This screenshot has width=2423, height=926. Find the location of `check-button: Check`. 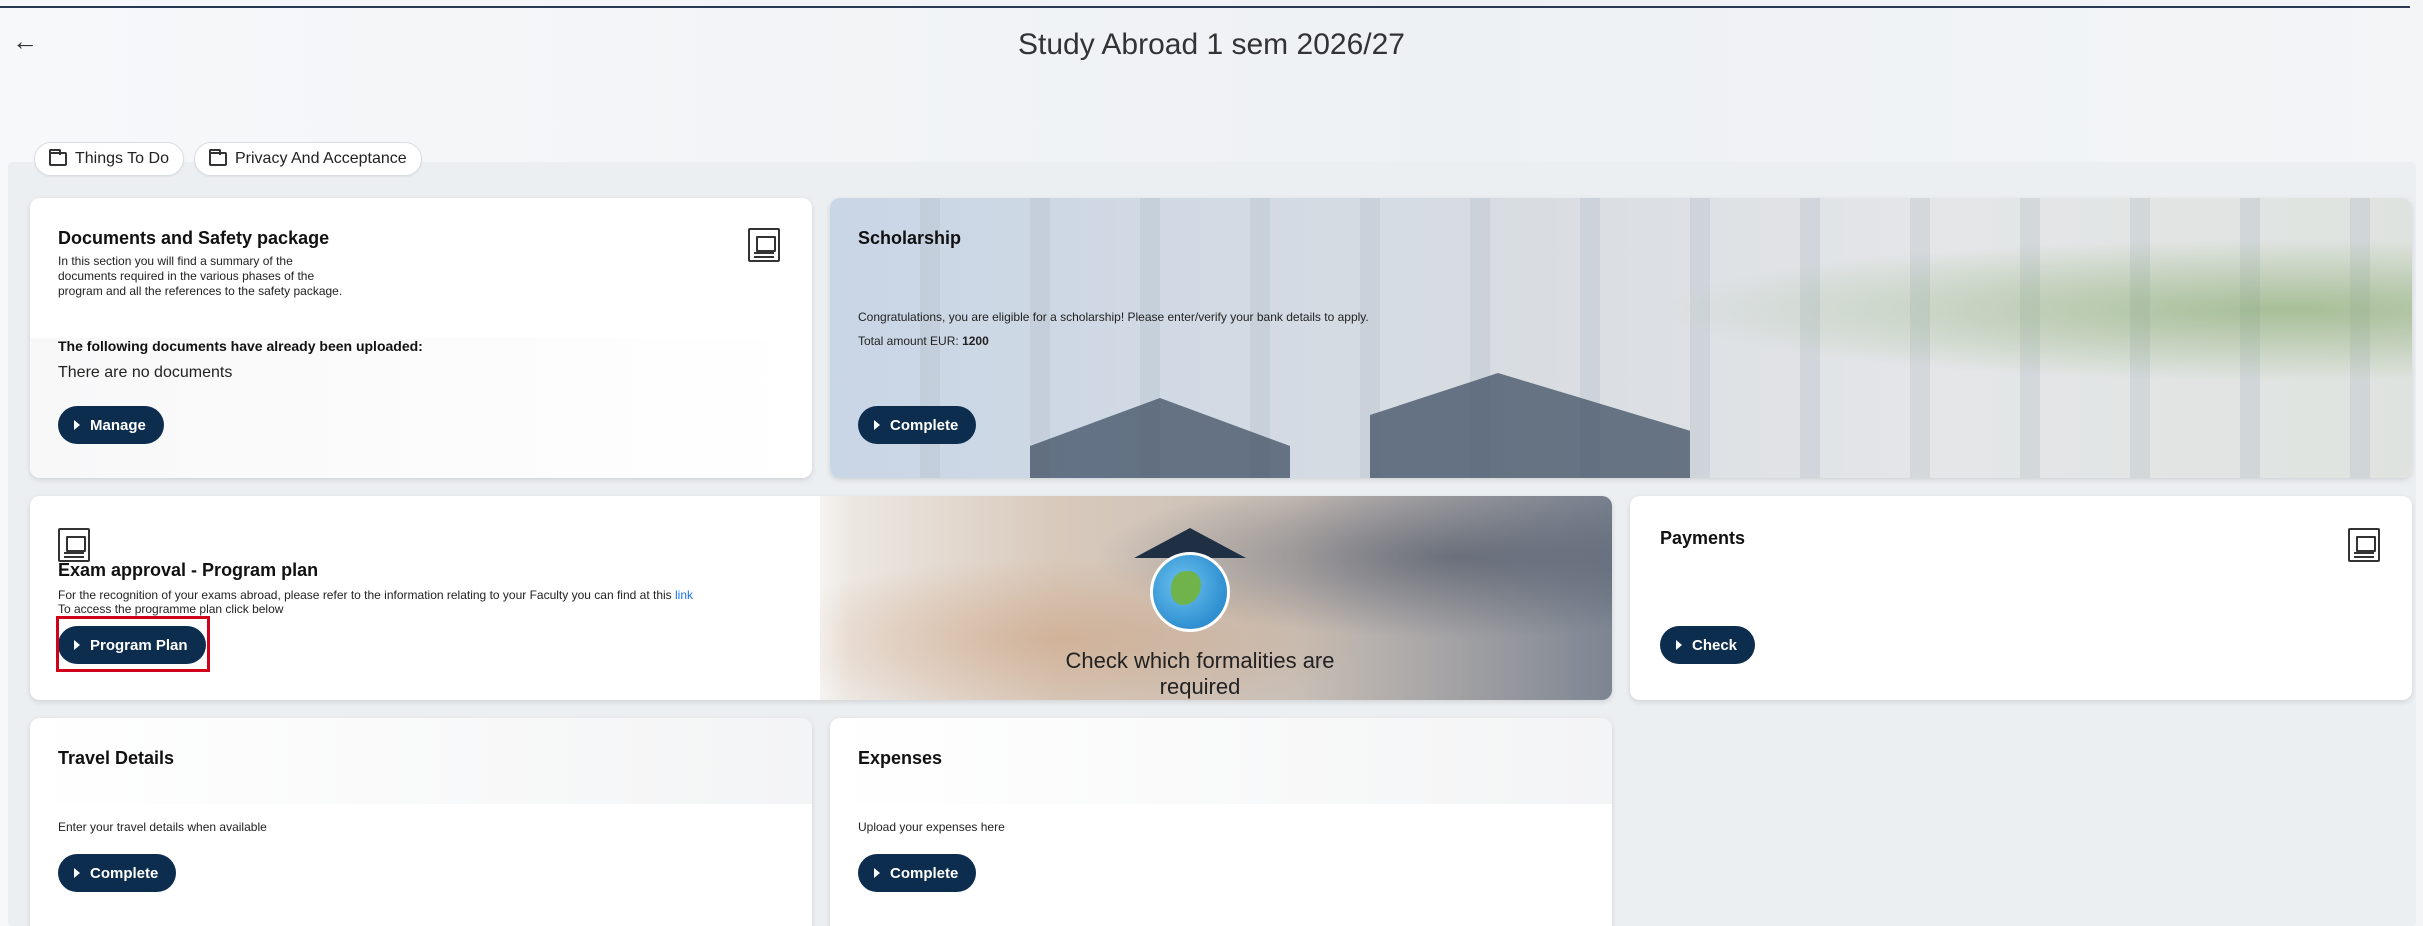

check-button: Check is located at coordinates (1708, 645).